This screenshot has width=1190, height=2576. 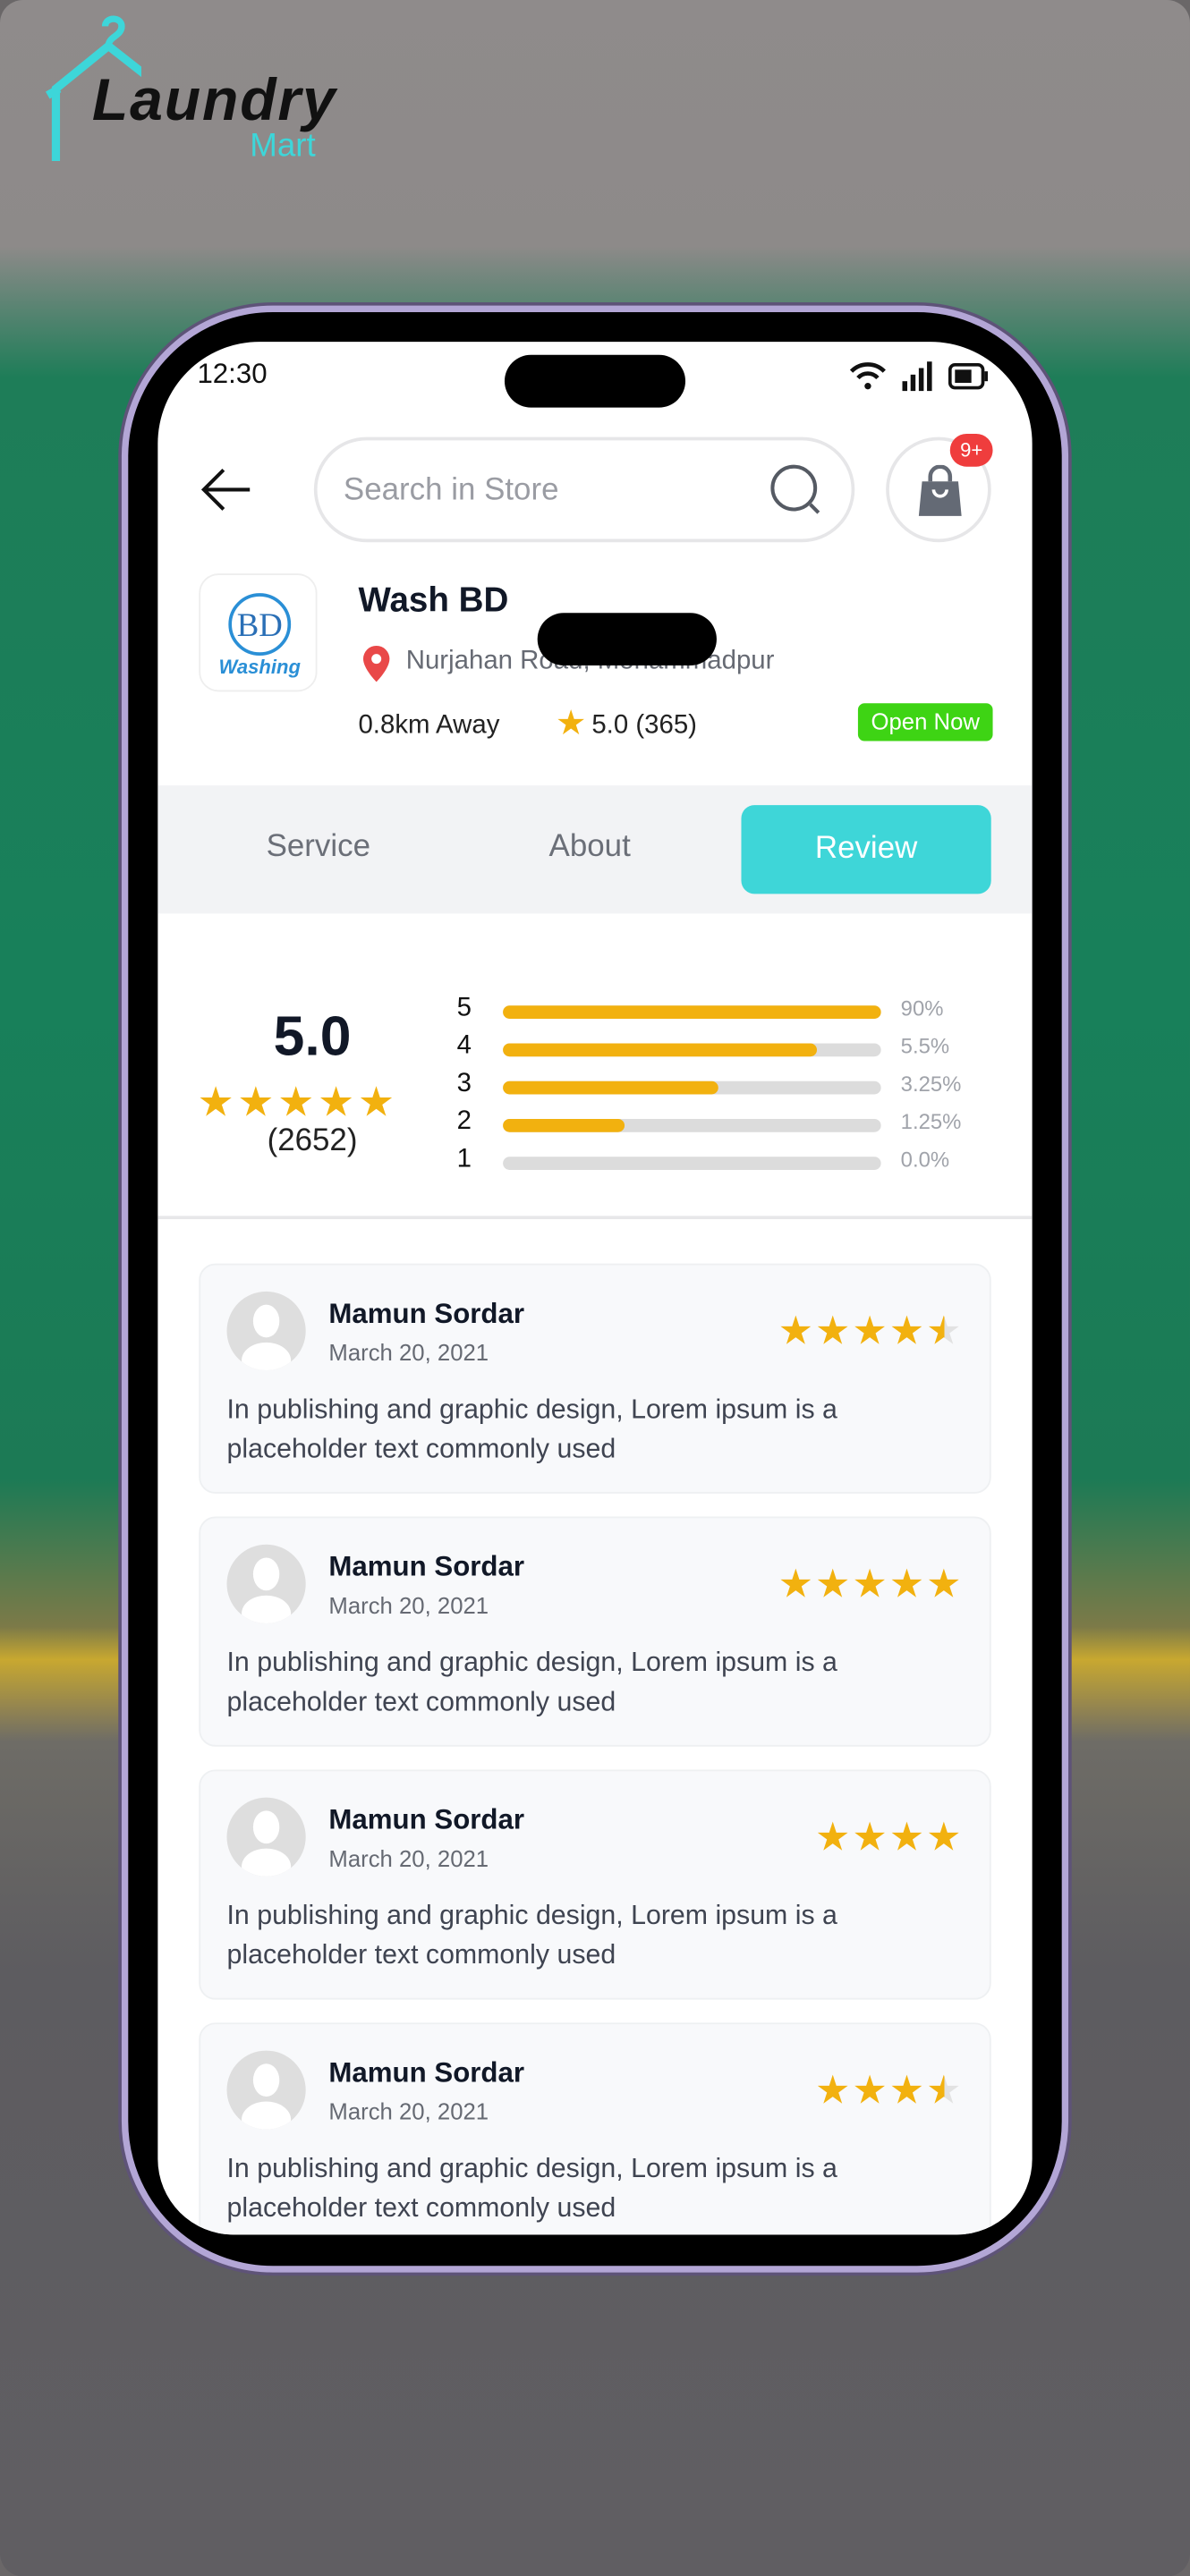 I want to click on open-status-badge: Open Now, so click(x=925, y=722).